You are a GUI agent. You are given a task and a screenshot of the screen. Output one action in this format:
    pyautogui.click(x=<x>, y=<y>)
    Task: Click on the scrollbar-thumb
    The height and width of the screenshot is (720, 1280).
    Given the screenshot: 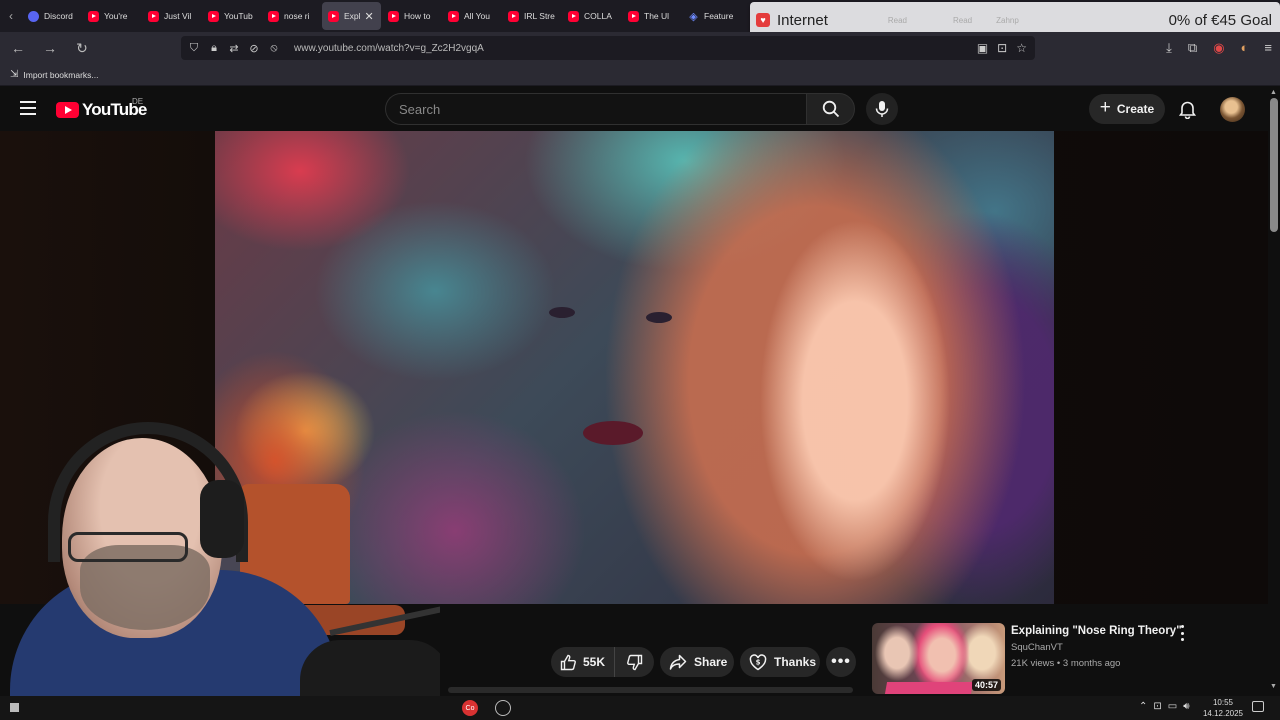 What is the action you would take?
    pyautogui.click(x=1274, y=165)
    